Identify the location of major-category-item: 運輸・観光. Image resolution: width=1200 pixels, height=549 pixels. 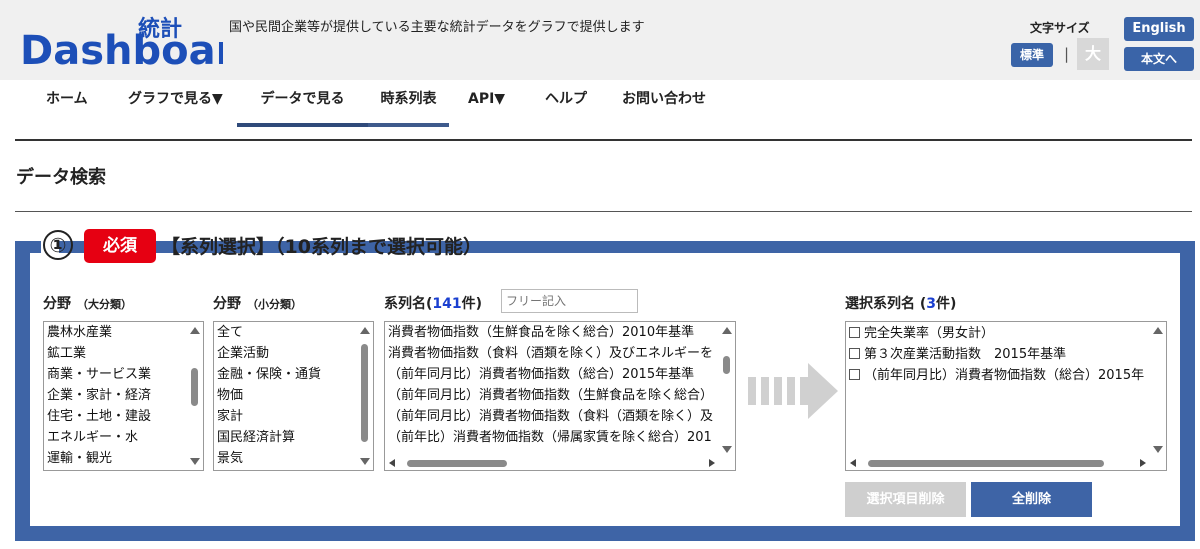
(123, 458).